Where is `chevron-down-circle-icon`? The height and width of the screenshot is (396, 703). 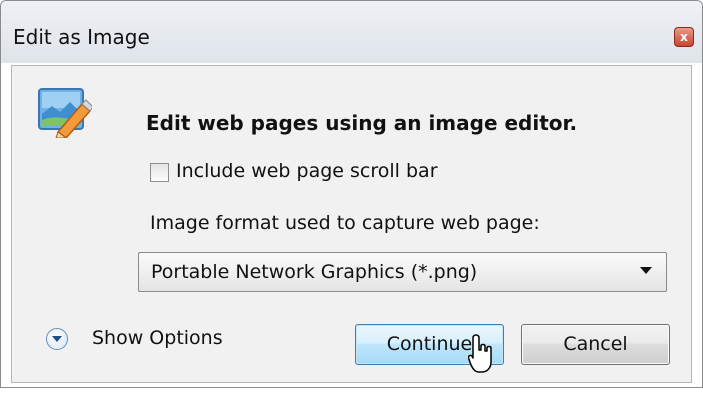 chevron-down-circle-icon is located at coordinates (57, 339).